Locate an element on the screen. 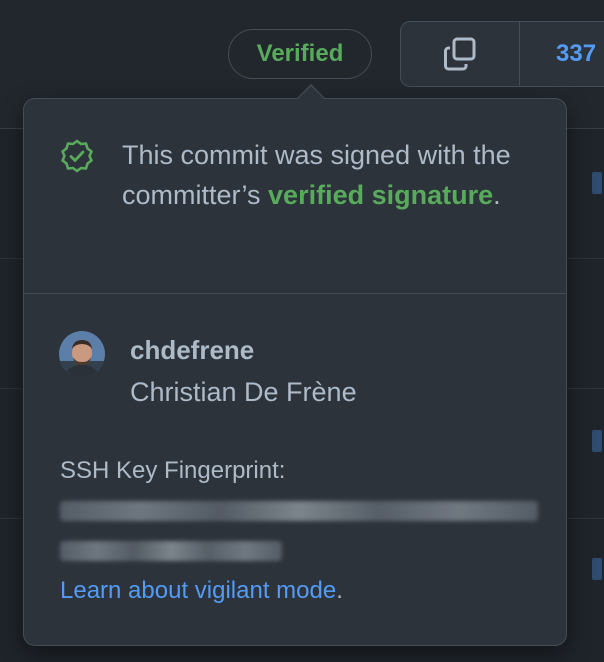  ssh-key-label: SSH Key Fingerprint: is located at coordinates (173, 470).